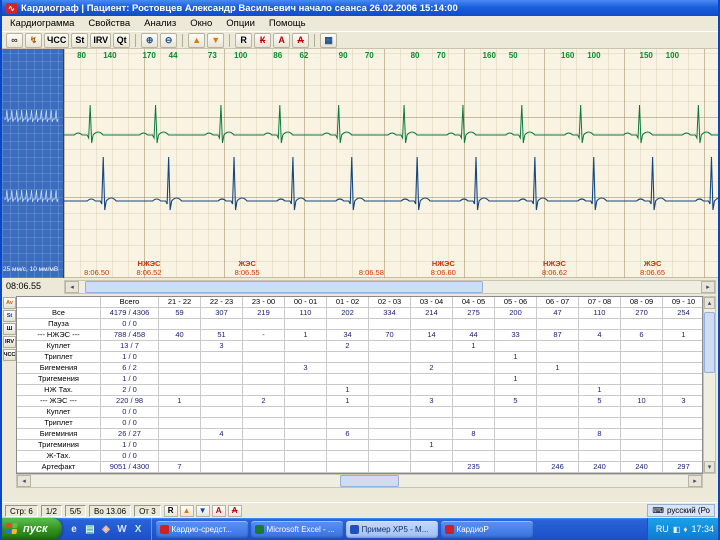  I want to click on table-row: Бигеминия 26 / 27 4 6 8 8, so click(359, 434).